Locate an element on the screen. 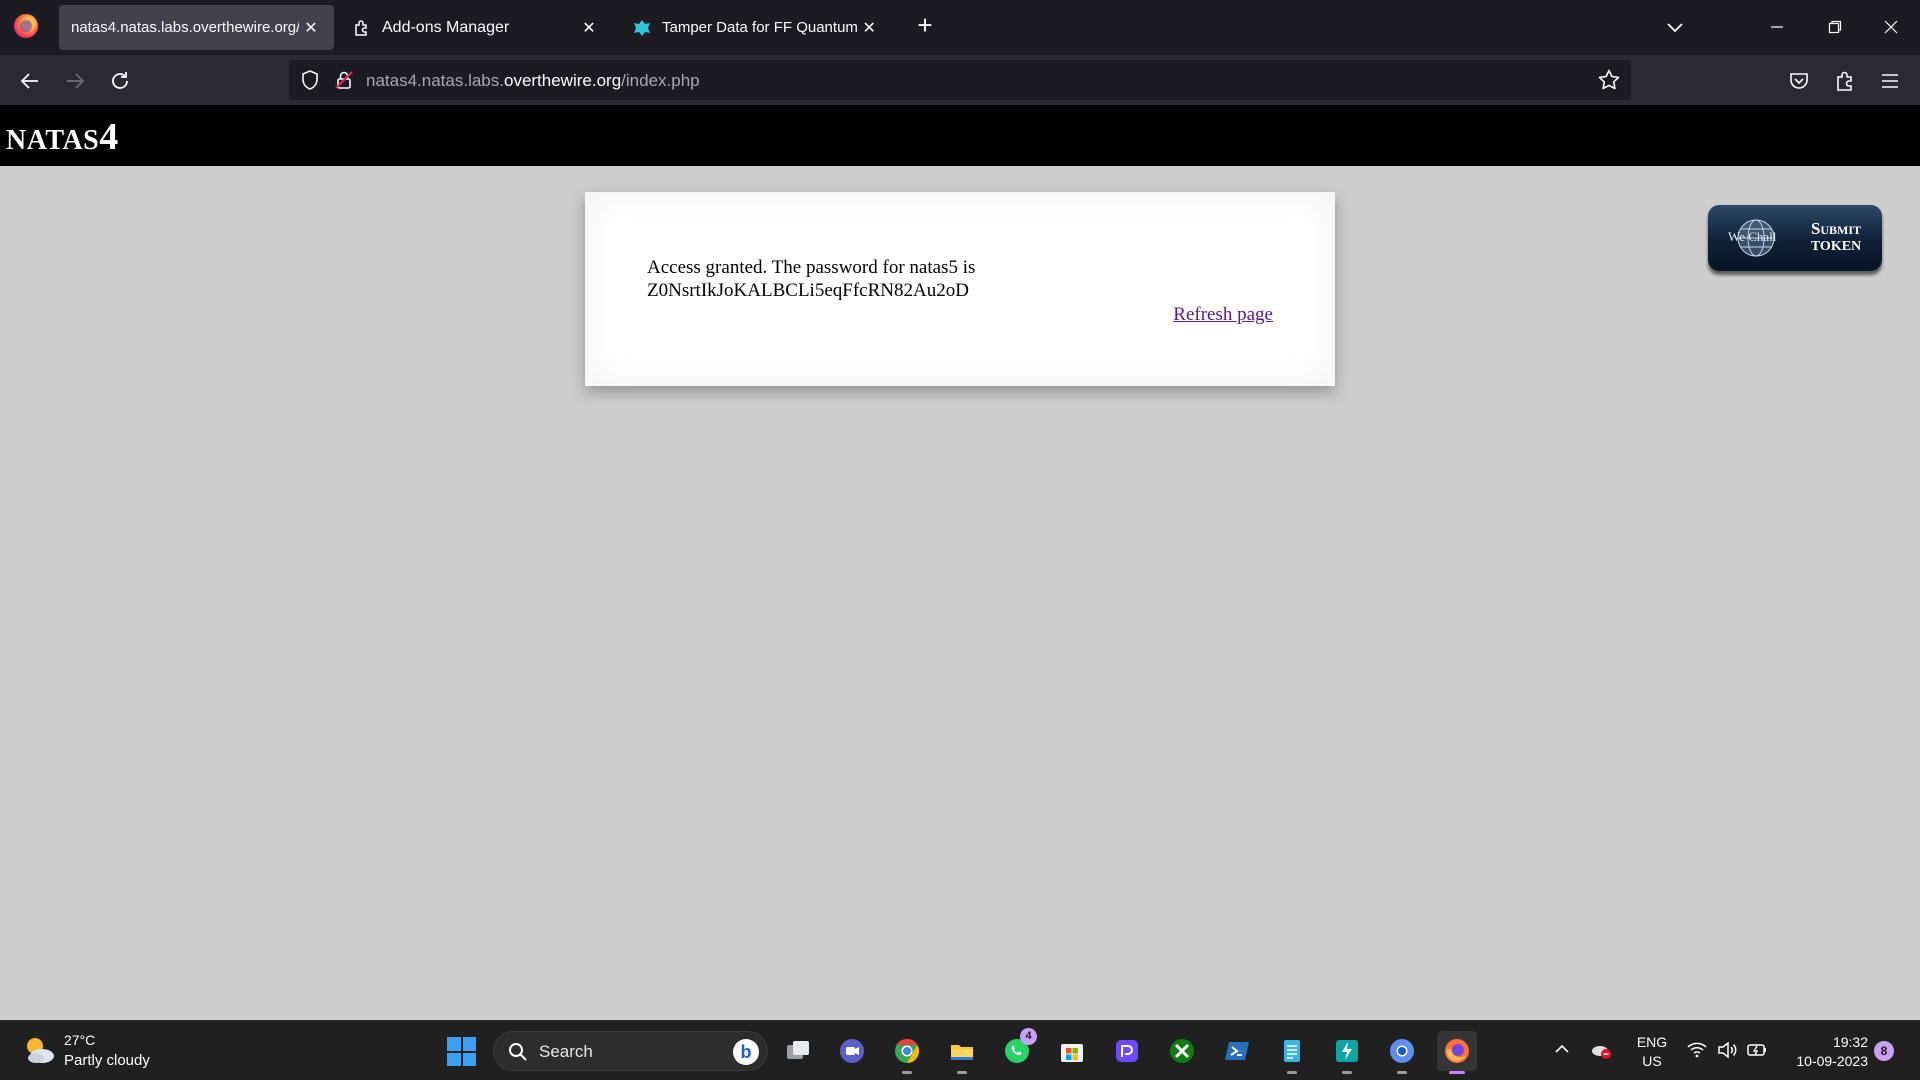  proton-vpn-icon is located at coordinates (1127, 1051).